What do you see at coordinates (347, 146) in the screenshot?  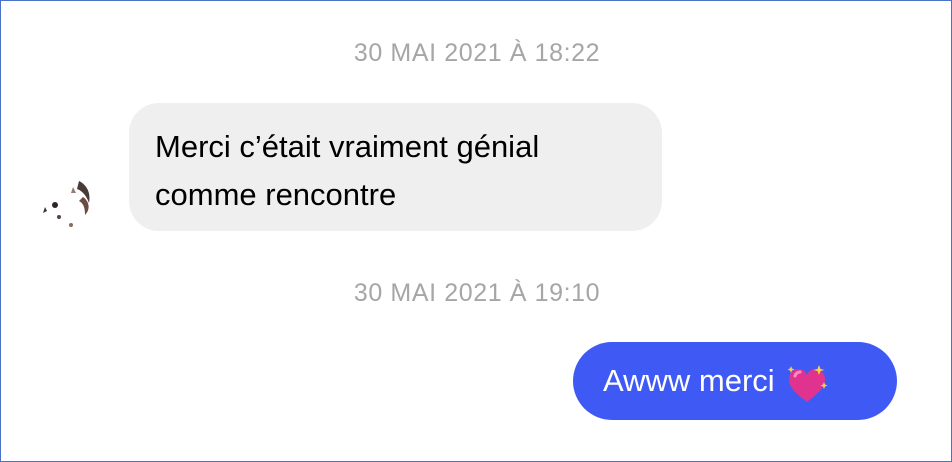 I see `incoming-message-line: Merci c’était vraiment génial` at bounding box center [347, 146].